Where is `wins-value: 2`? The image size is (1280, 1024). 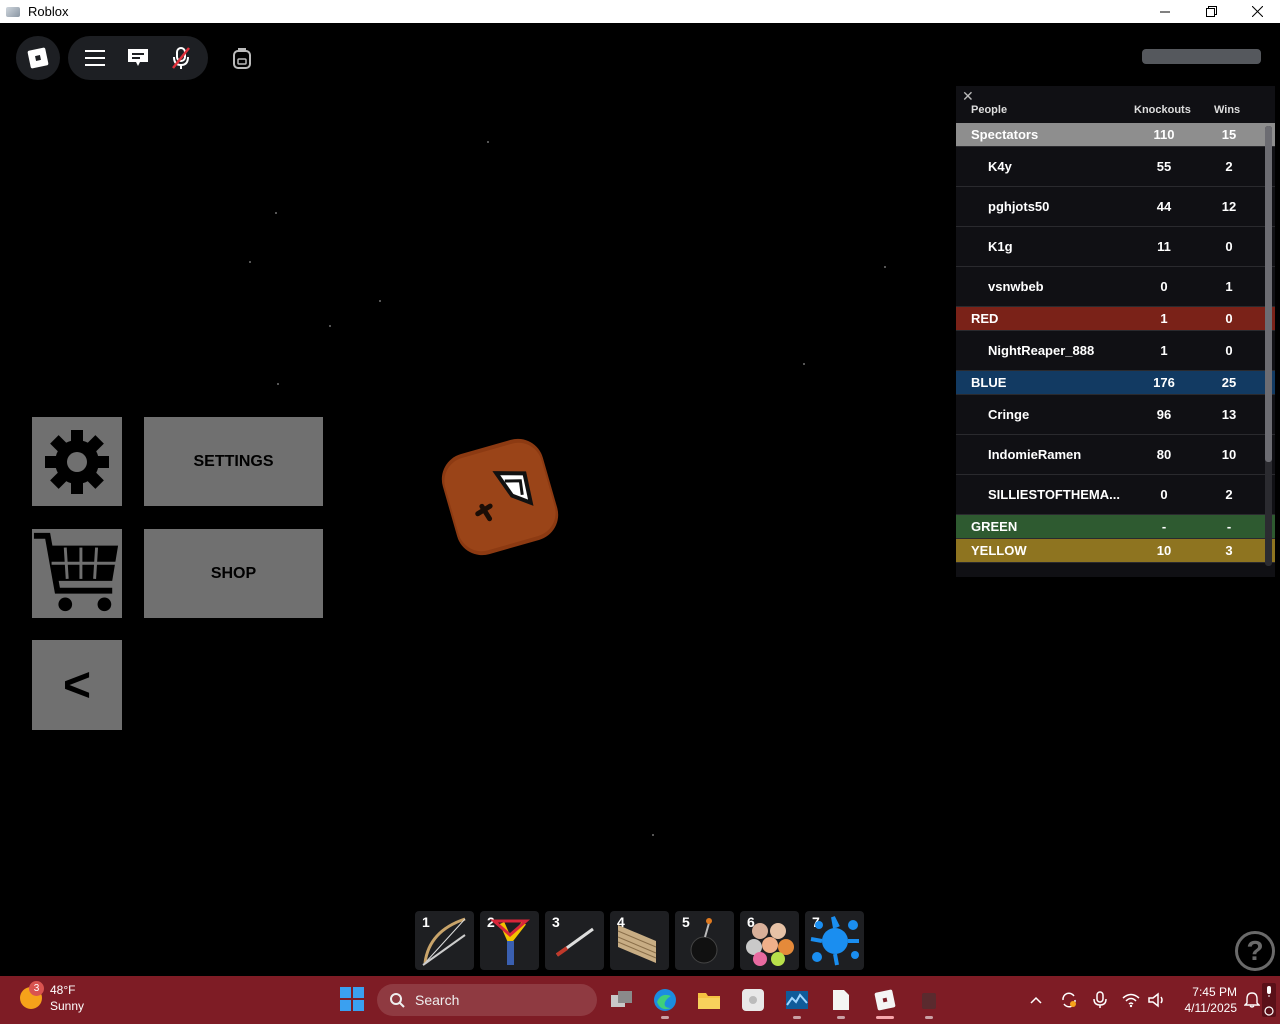 wins-value: 2 is located at coordinates (1229, 166).